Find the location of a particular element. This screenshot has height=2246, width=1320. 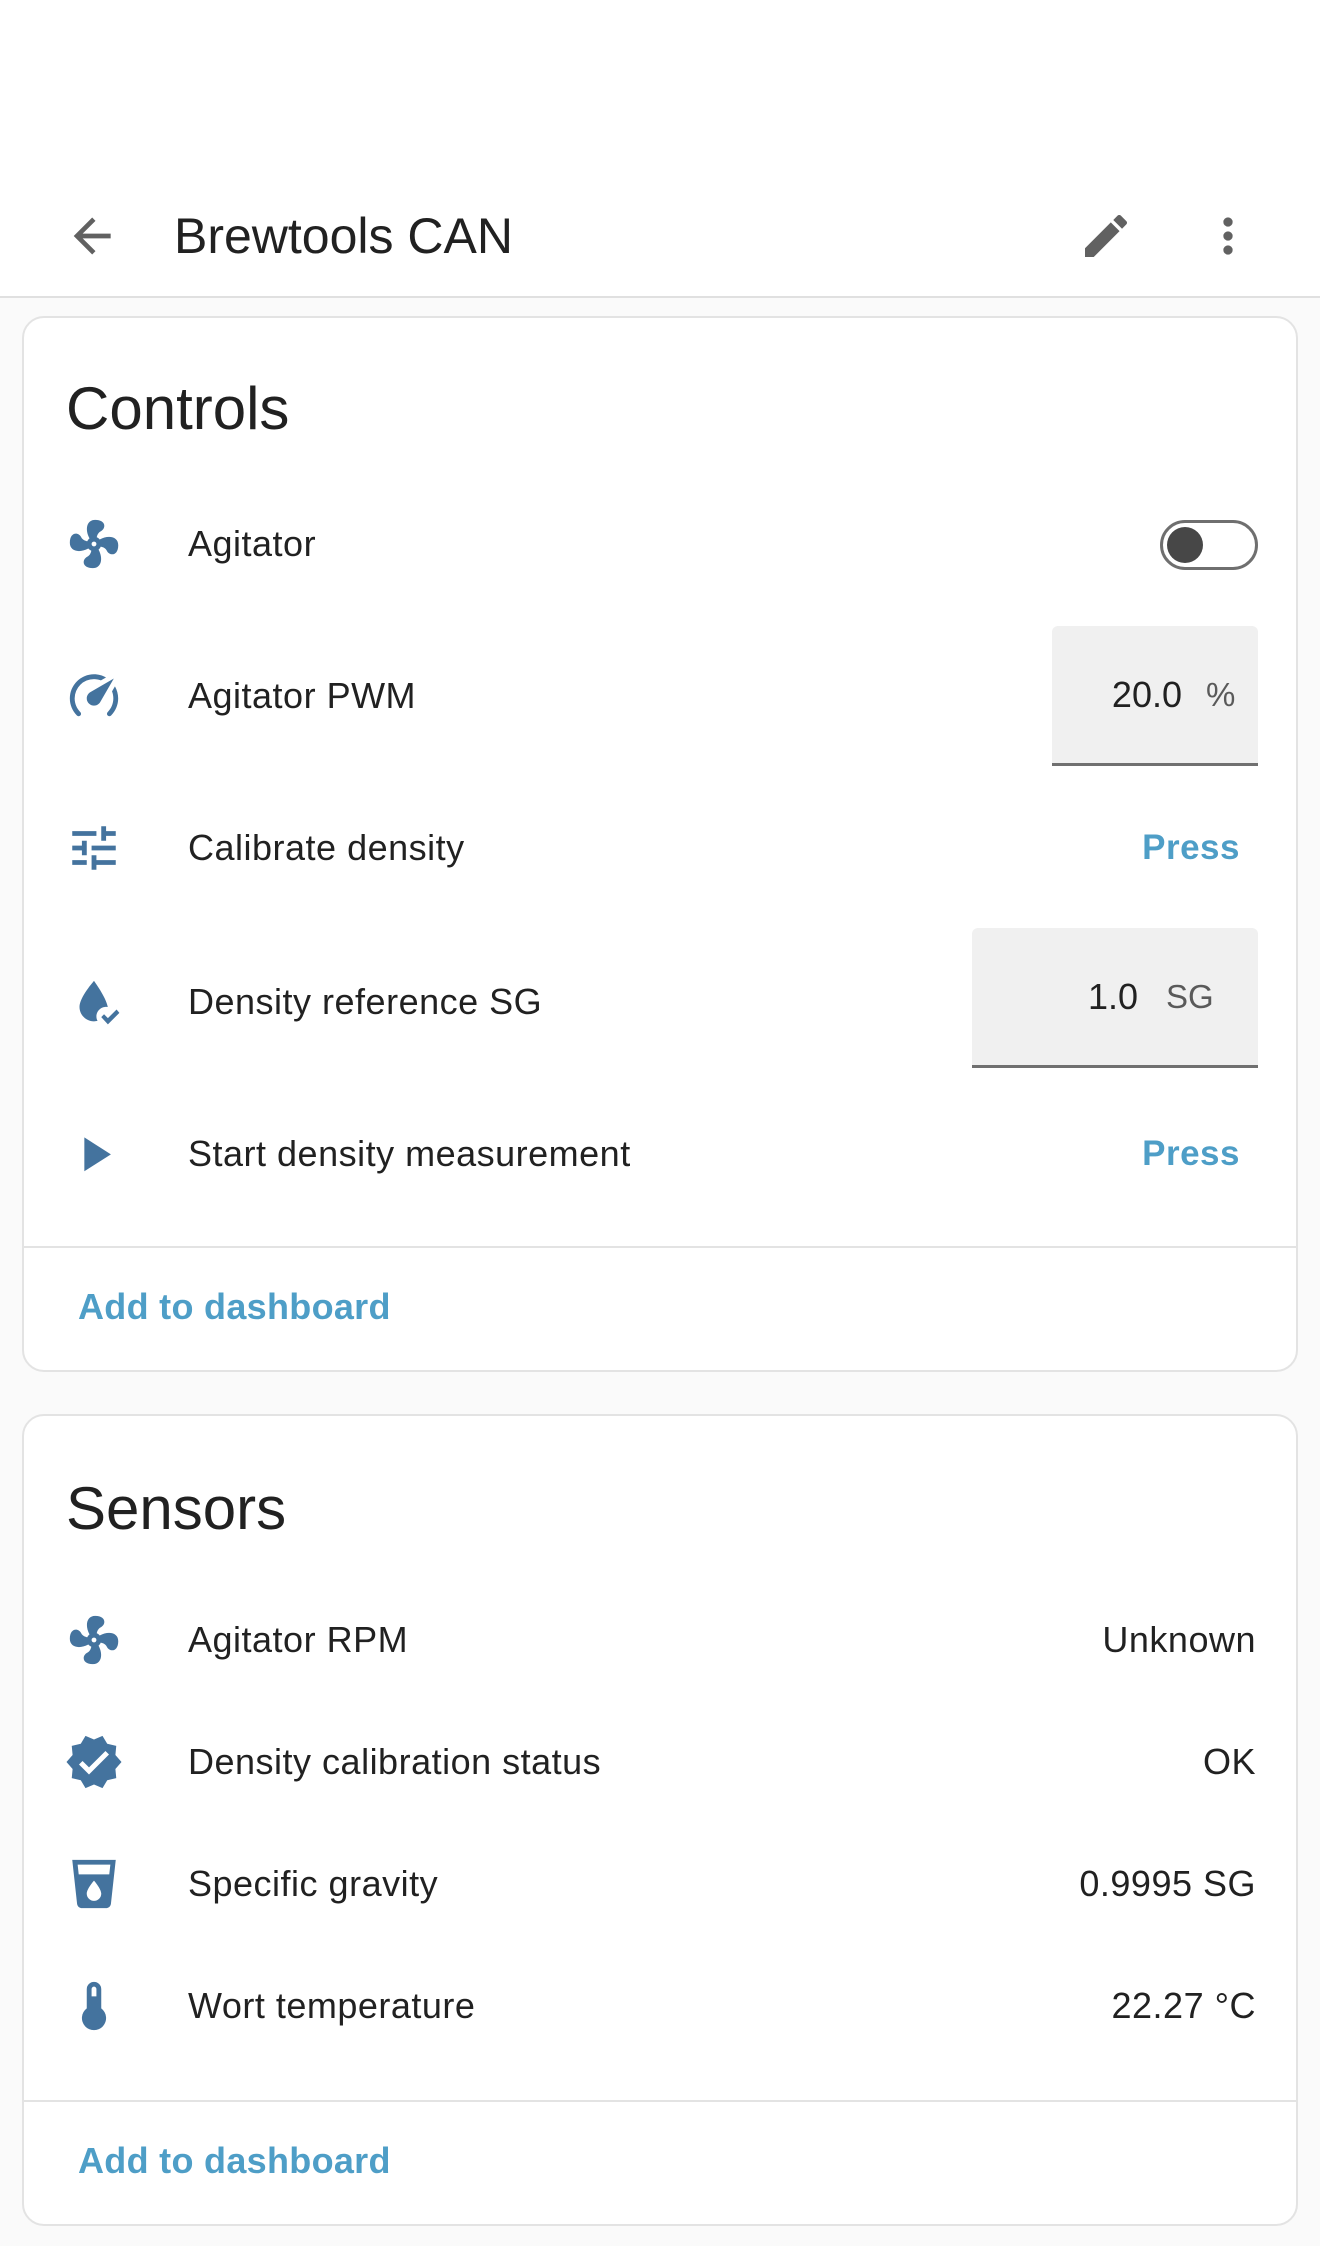

sensor-label: Agitator RPM is located at coordinates (298, 1639).